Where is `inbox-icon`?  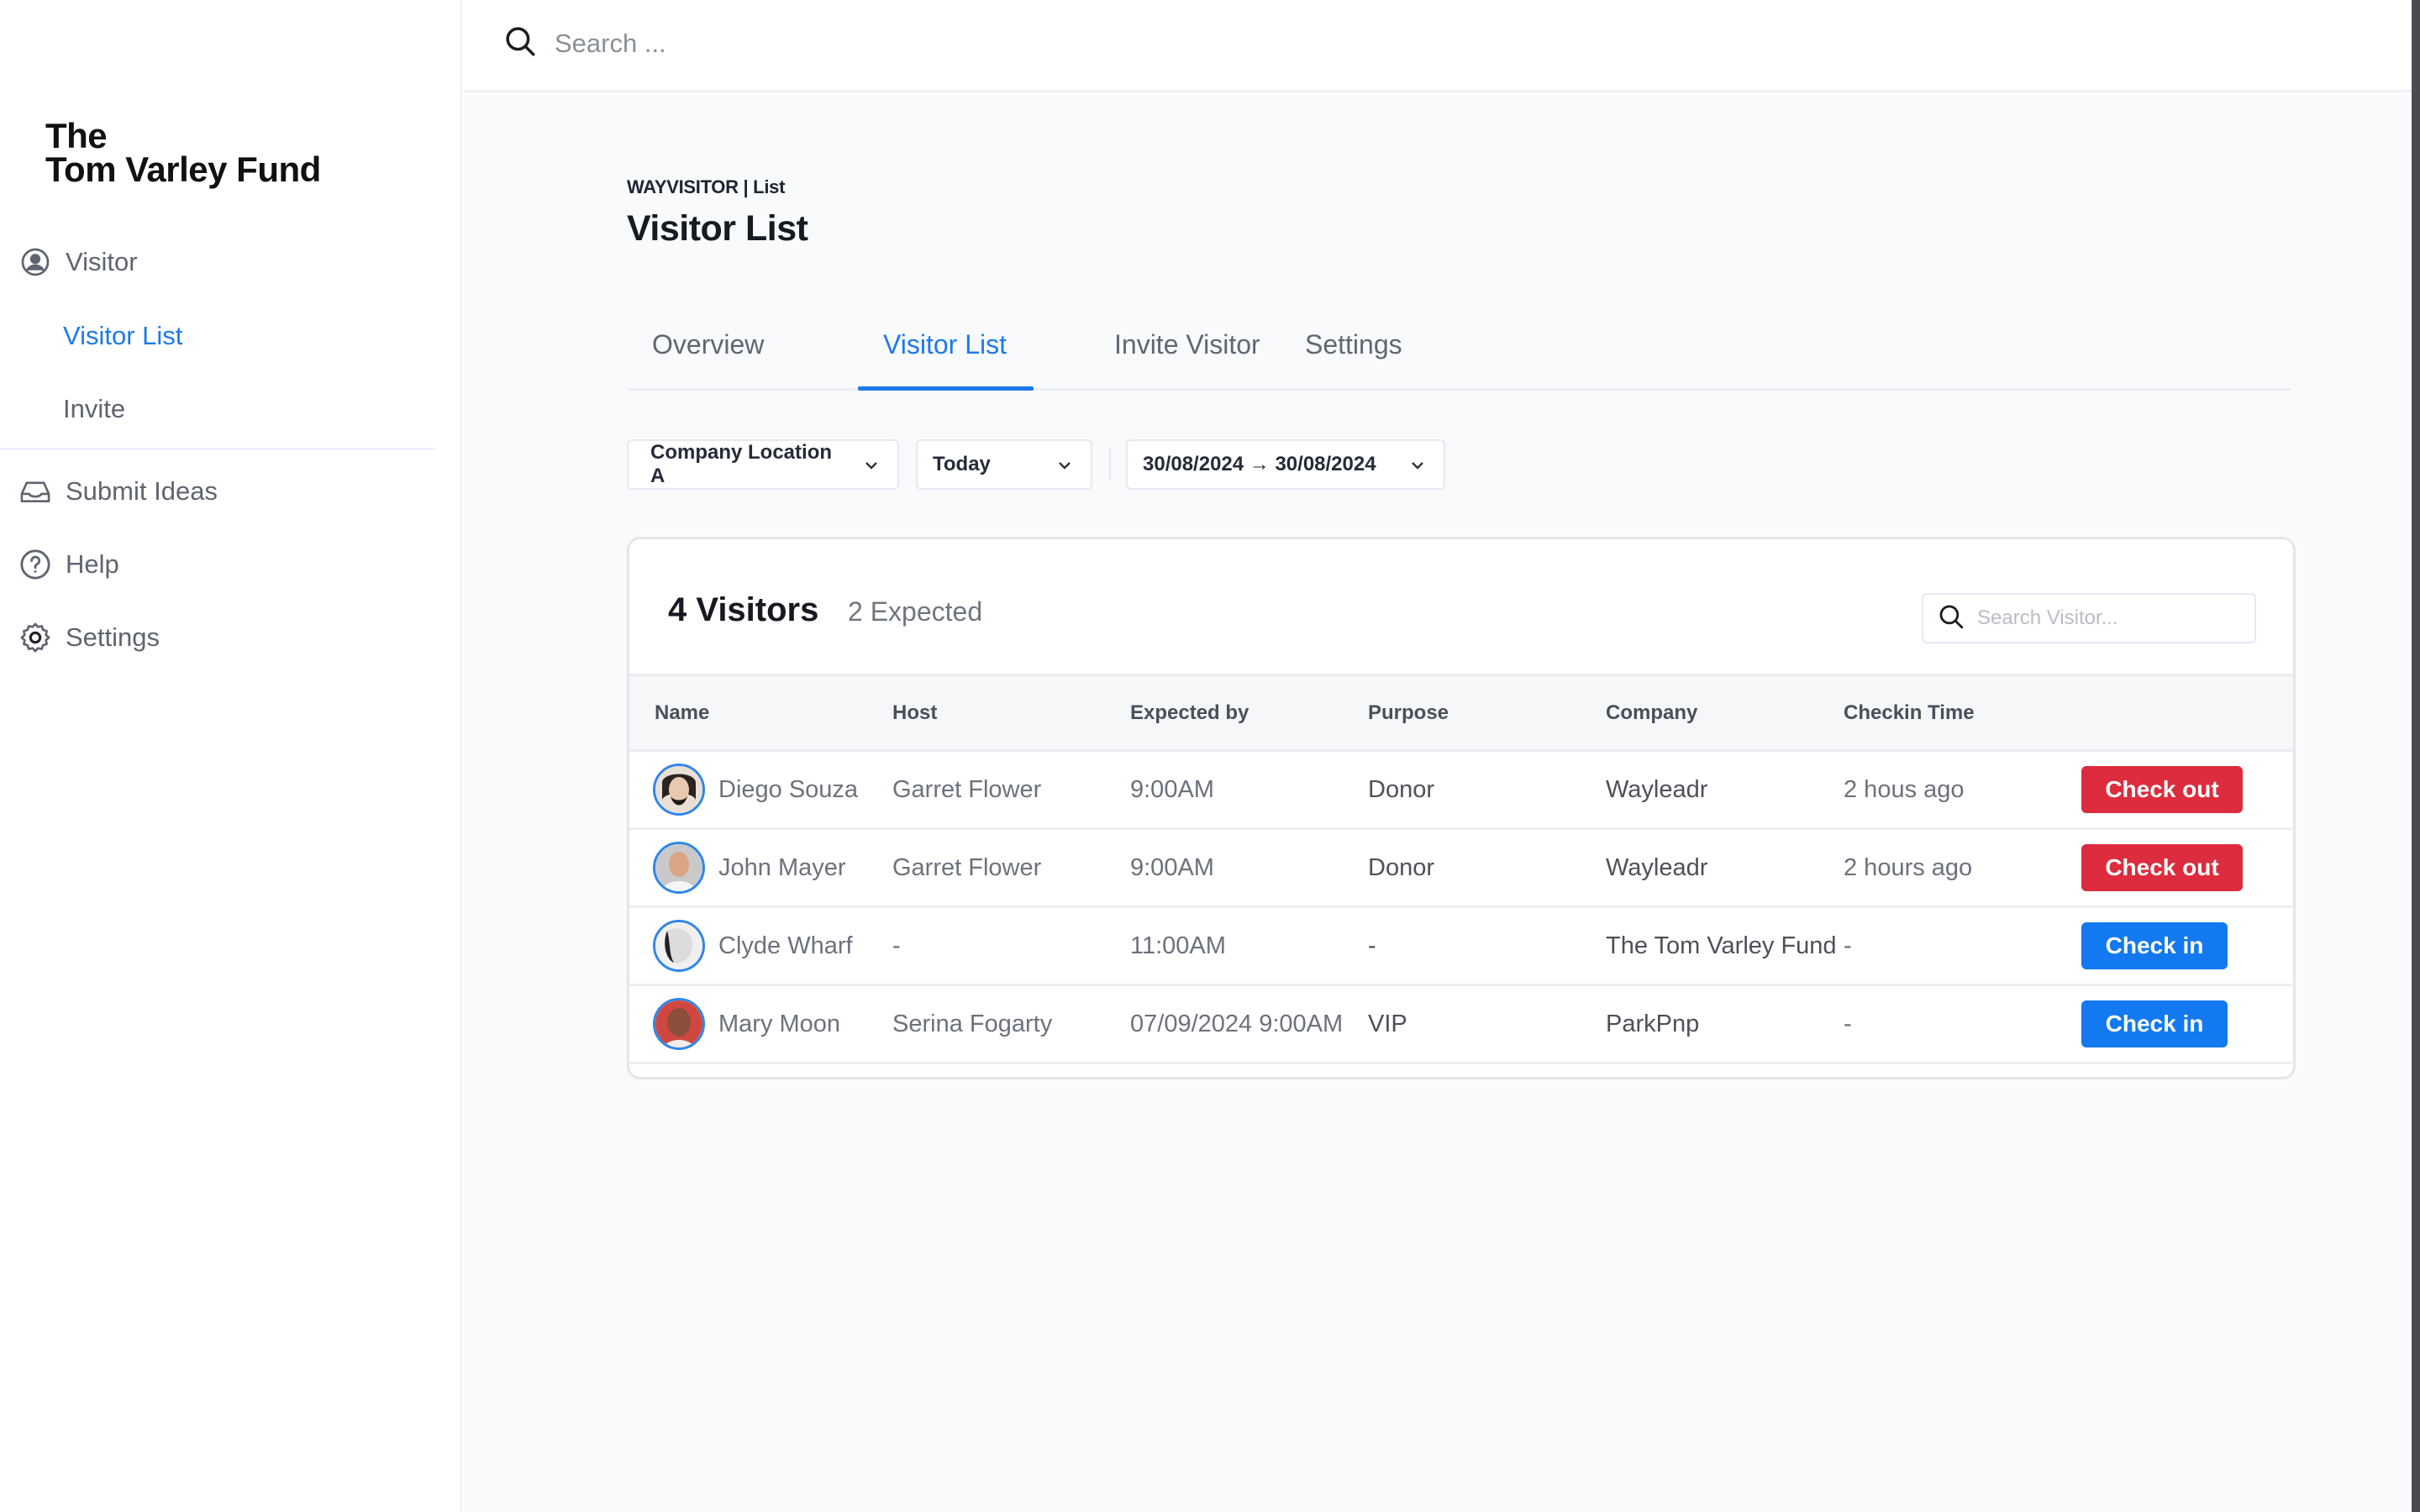 inbox-icon is located at coordinates (35, 491).